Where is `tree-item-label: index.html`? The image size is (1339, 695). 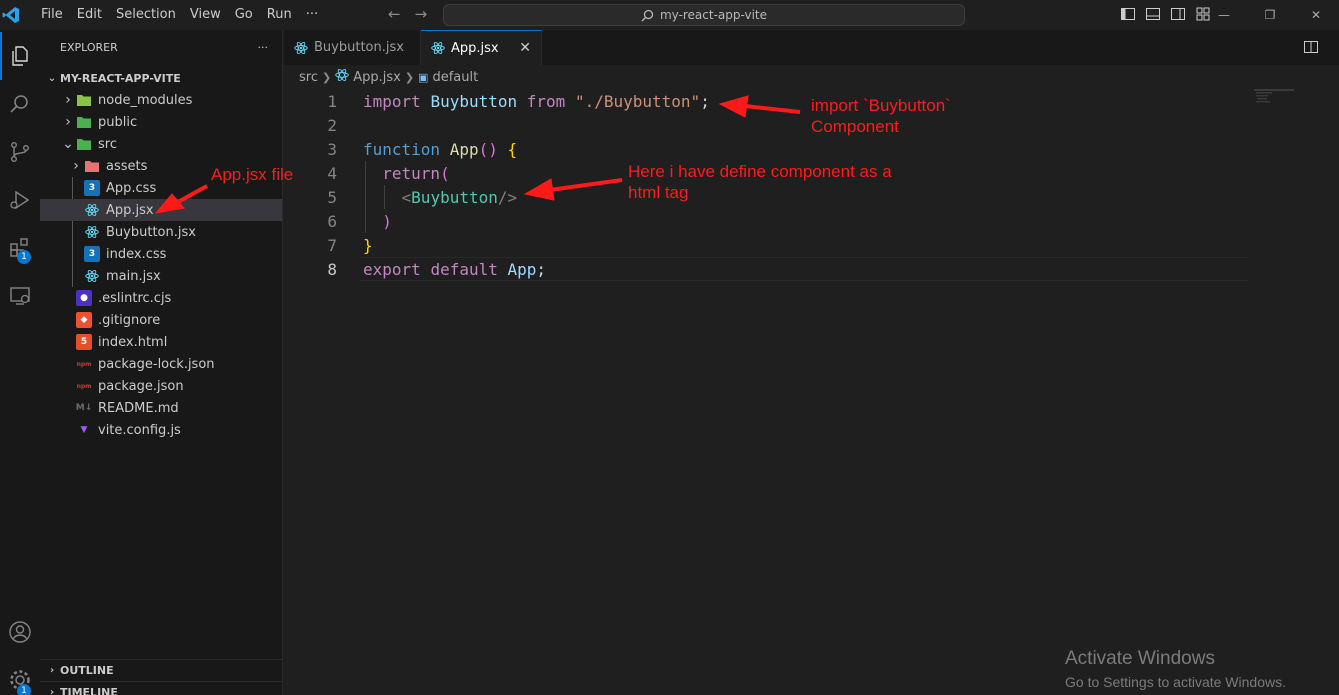 tree-item-label: index.html is located at coordinates (133, 342).